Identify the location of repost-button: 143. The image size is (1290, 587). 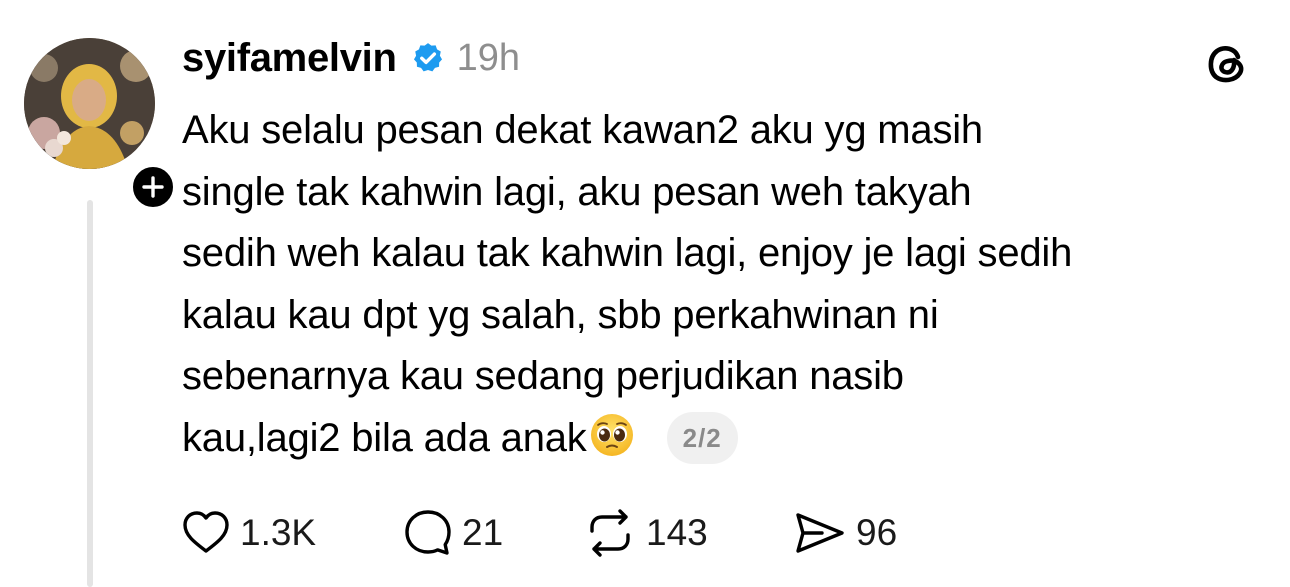
(687, 533).